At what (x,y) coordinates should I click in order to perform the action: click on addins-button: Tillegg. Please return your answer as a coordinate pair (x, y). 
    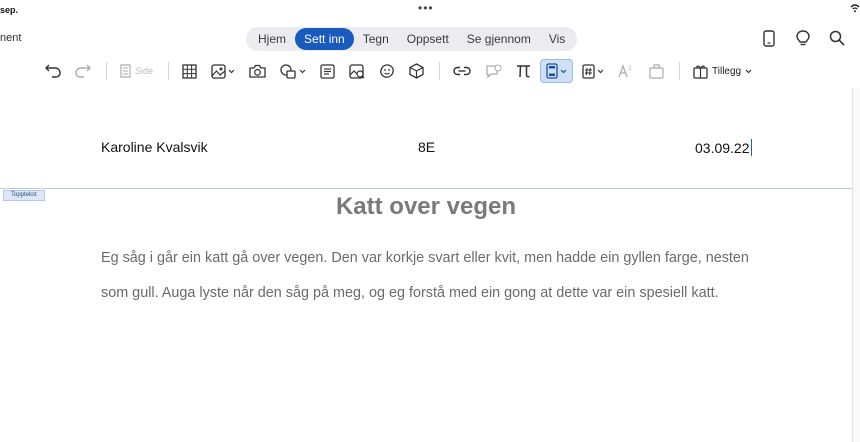
    Looking at the image, I should click on (722, 71).